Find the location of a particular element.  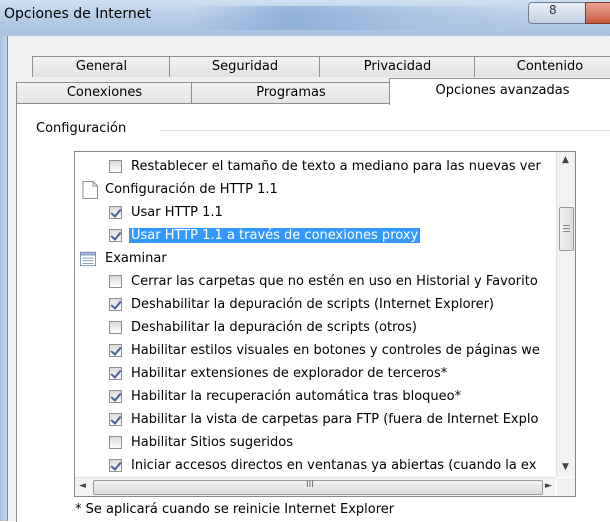

tab-opciones-avanzadas: Opciones avanzadas is located at coordinates (499, 91).